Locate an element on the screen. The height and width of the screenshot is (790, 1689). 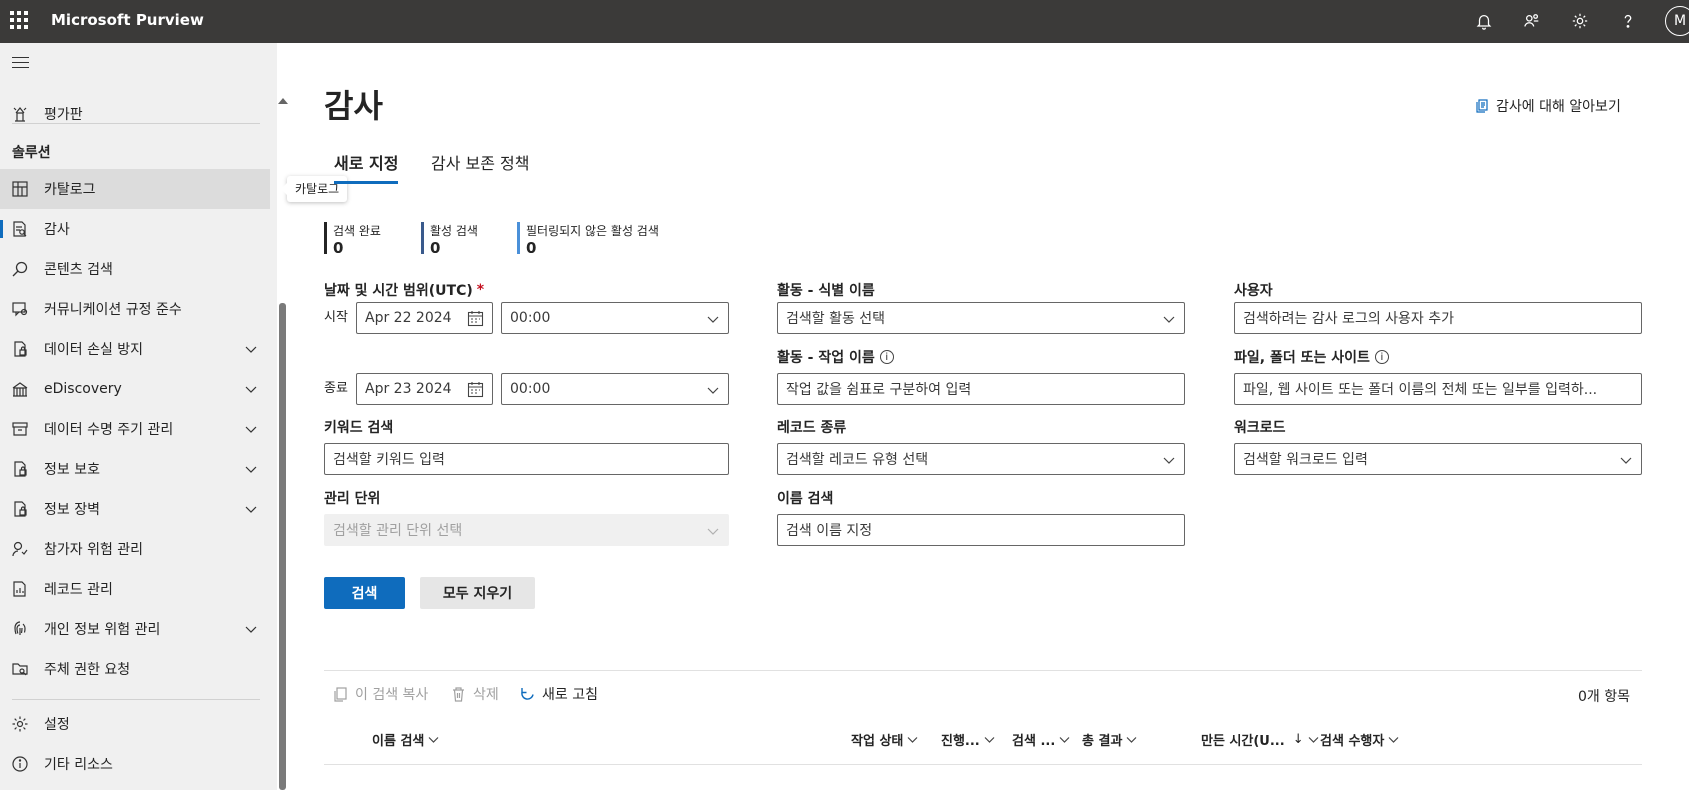
column-searched-by: 검색 수행자 is located at coordinates (1359, 739).